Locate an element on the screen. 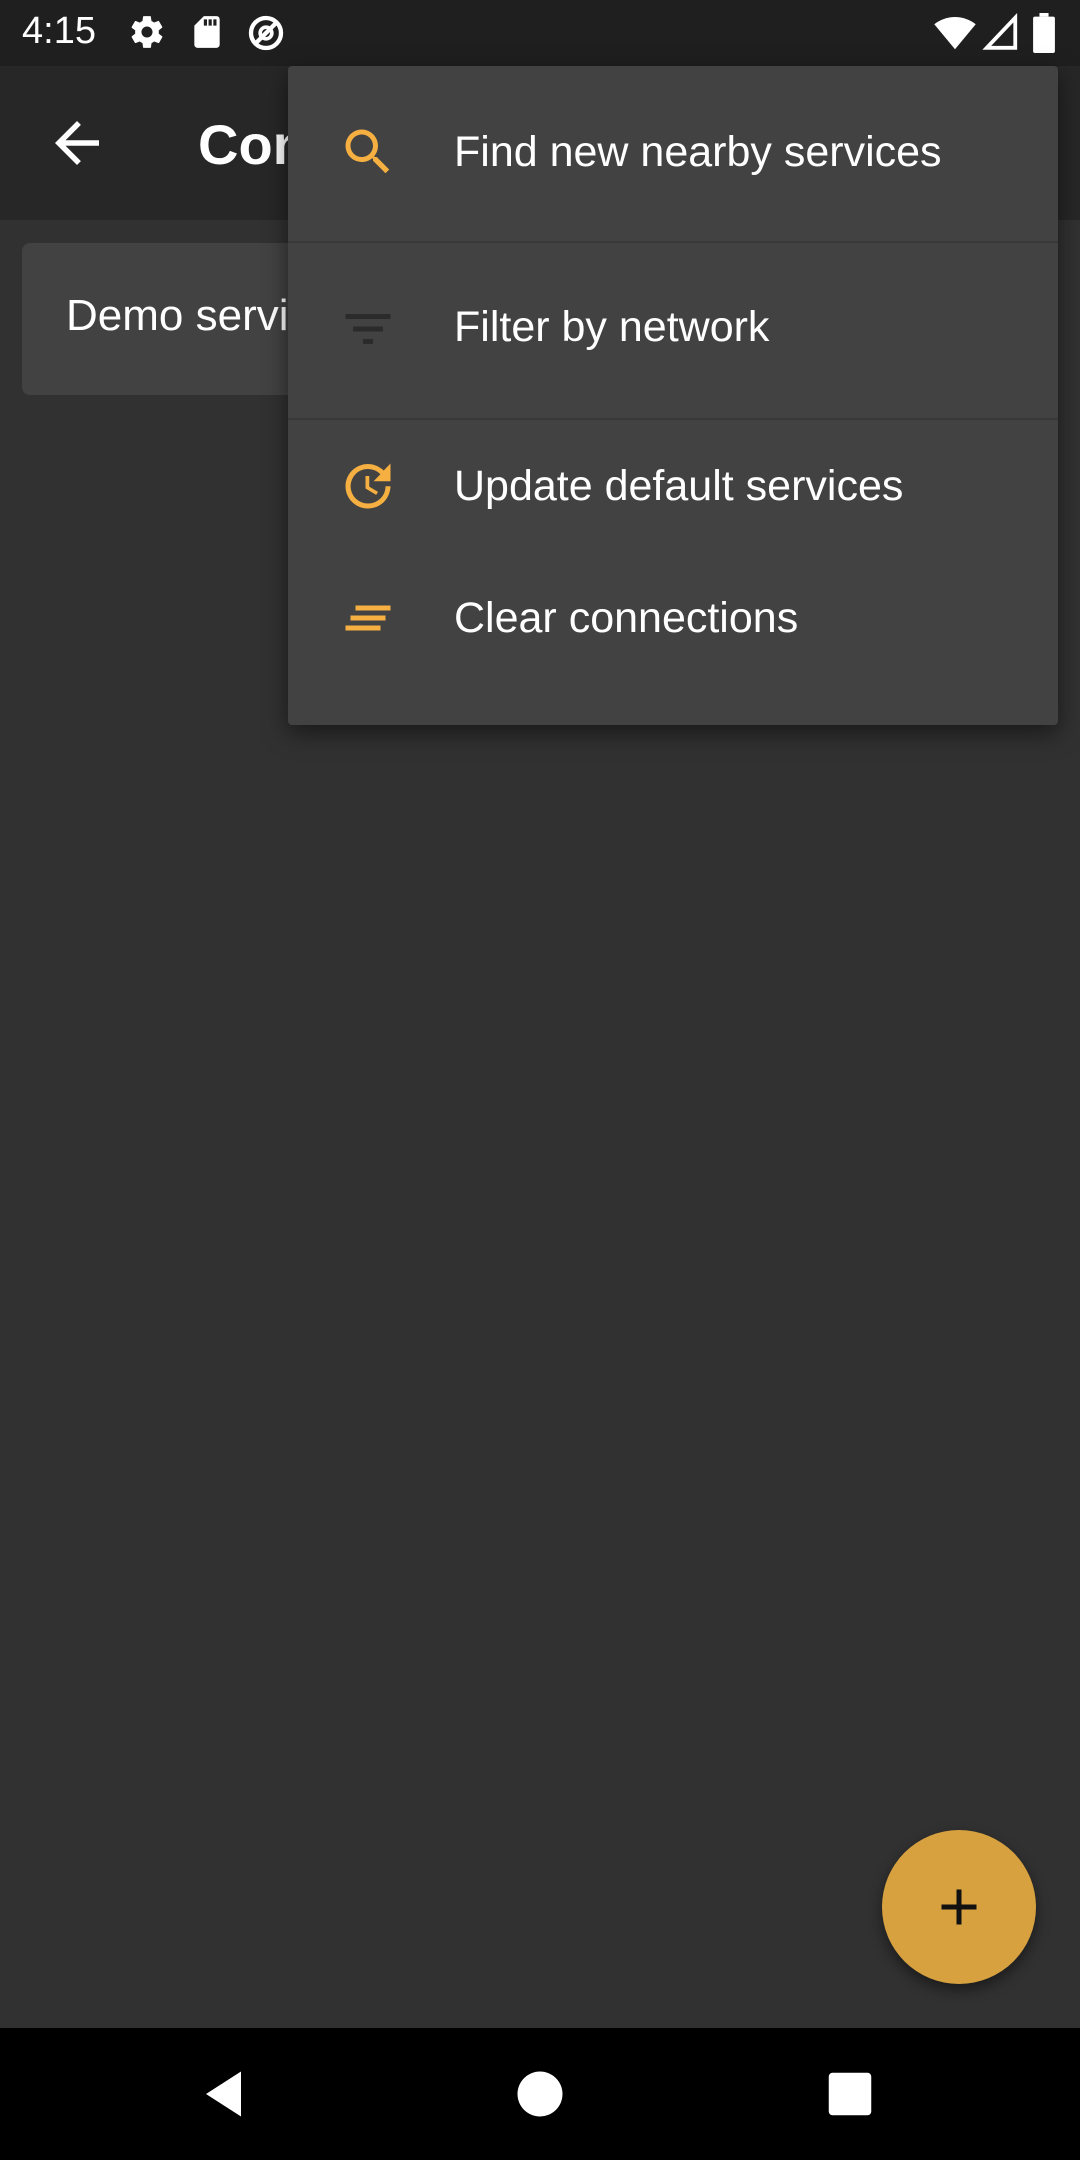  menu-item-update-defaults: Update default services is located at coordinates (673, 487).